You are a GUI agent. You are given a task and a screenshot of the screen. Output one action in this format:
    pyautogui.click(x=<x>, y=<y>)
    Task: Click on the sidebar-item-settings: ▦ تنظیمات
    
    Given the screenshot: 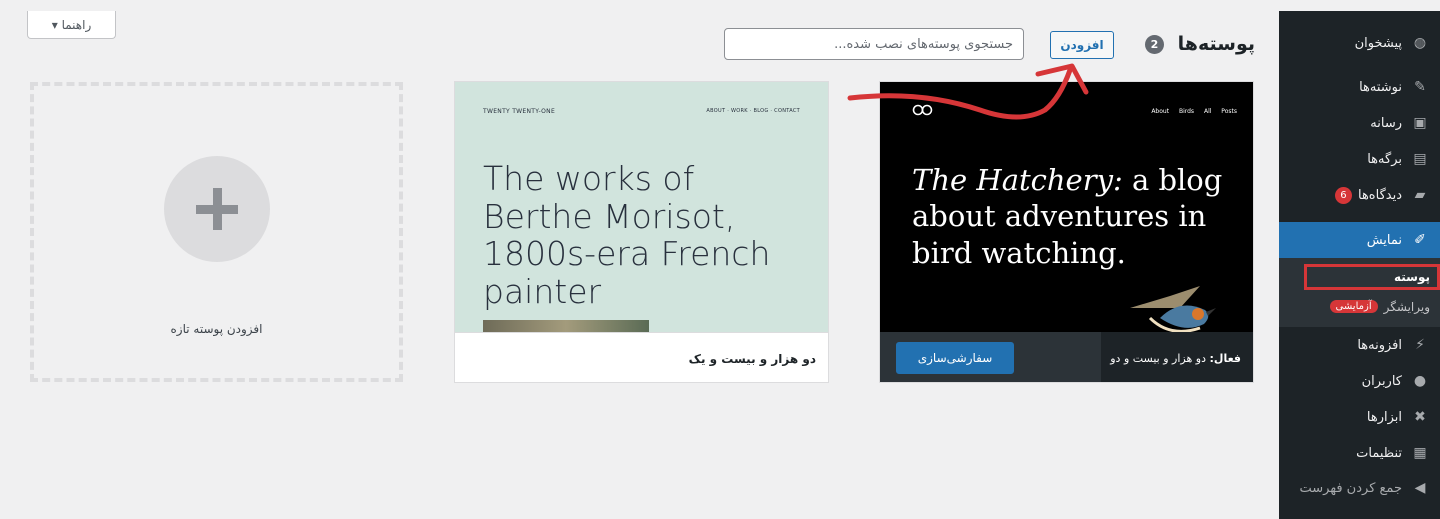 What is the action you would take?
    pyautogui.click(x=1359, y=453)
    